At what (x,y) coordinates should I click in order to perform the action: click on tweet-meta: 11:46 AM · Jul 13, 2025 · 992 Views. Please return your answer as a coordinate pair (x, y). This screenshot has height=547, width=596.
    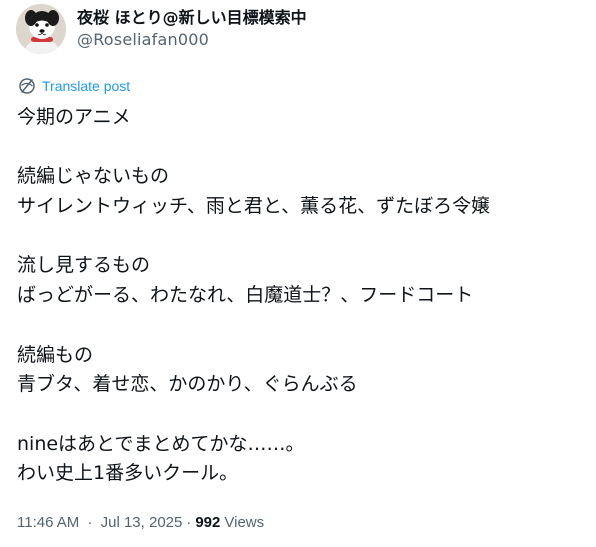
    Looking at the image, I should click on (140, 522).